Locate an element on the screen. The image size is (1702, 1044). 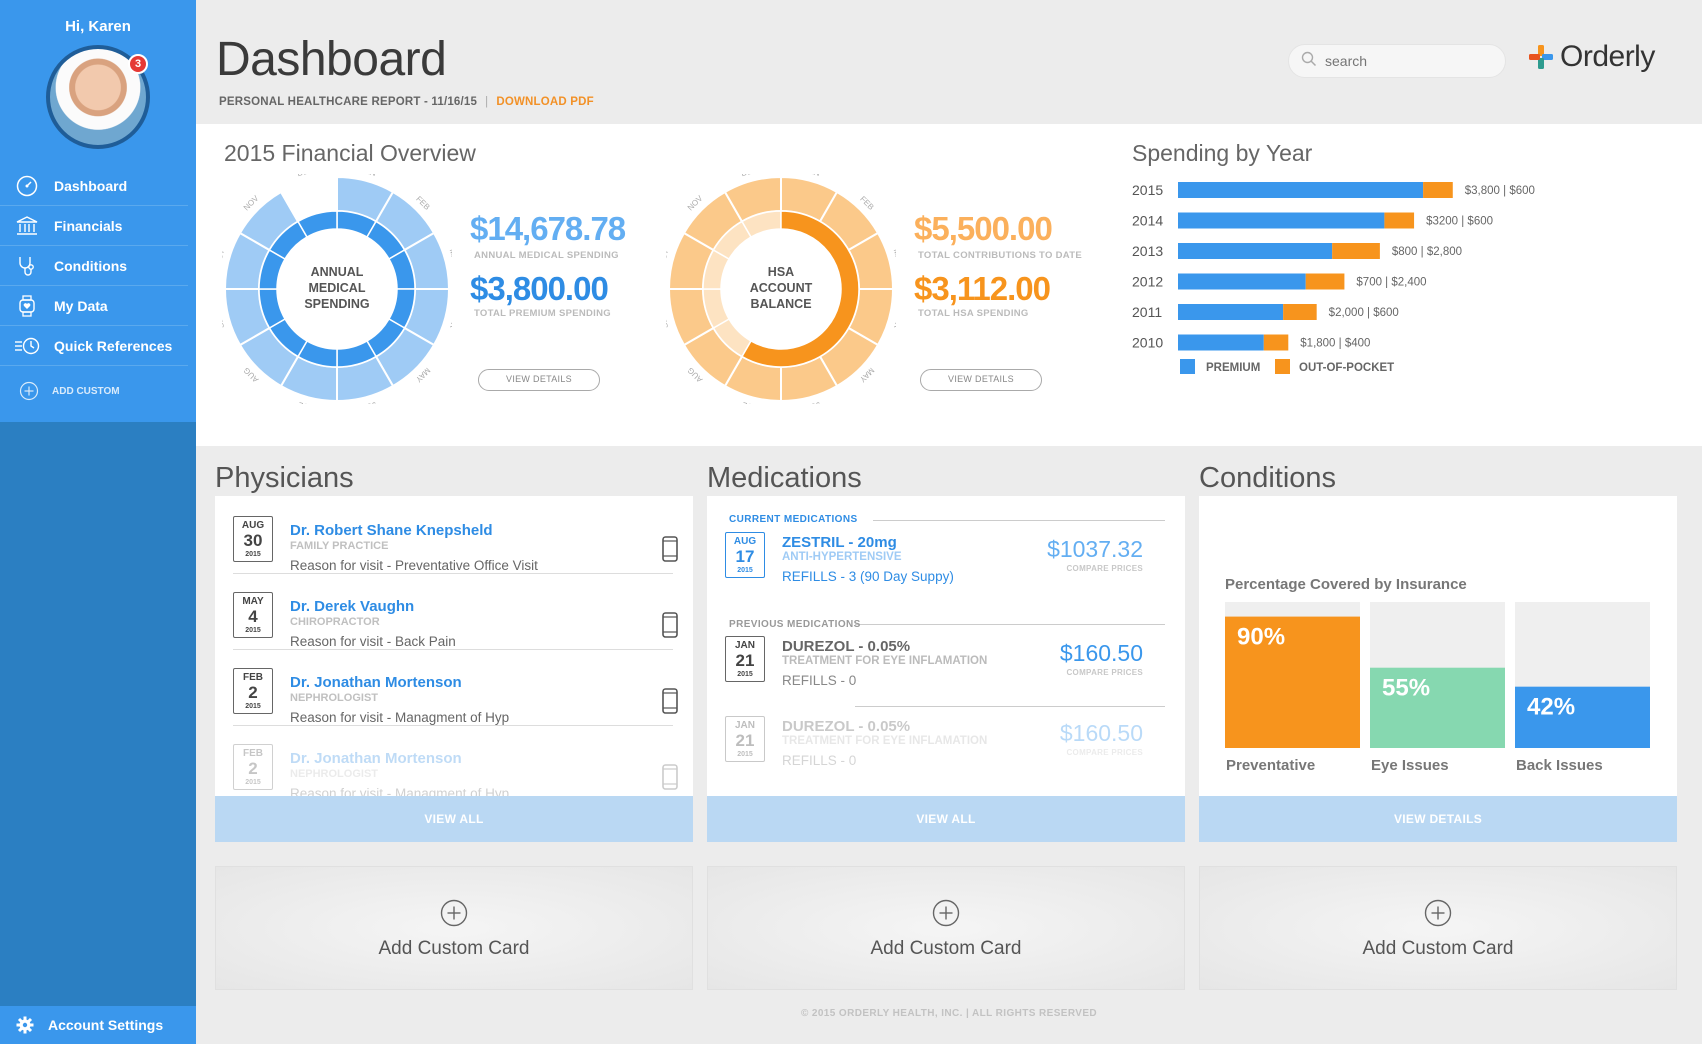
year-label: 2012 is located at coordinates (1147, 282).